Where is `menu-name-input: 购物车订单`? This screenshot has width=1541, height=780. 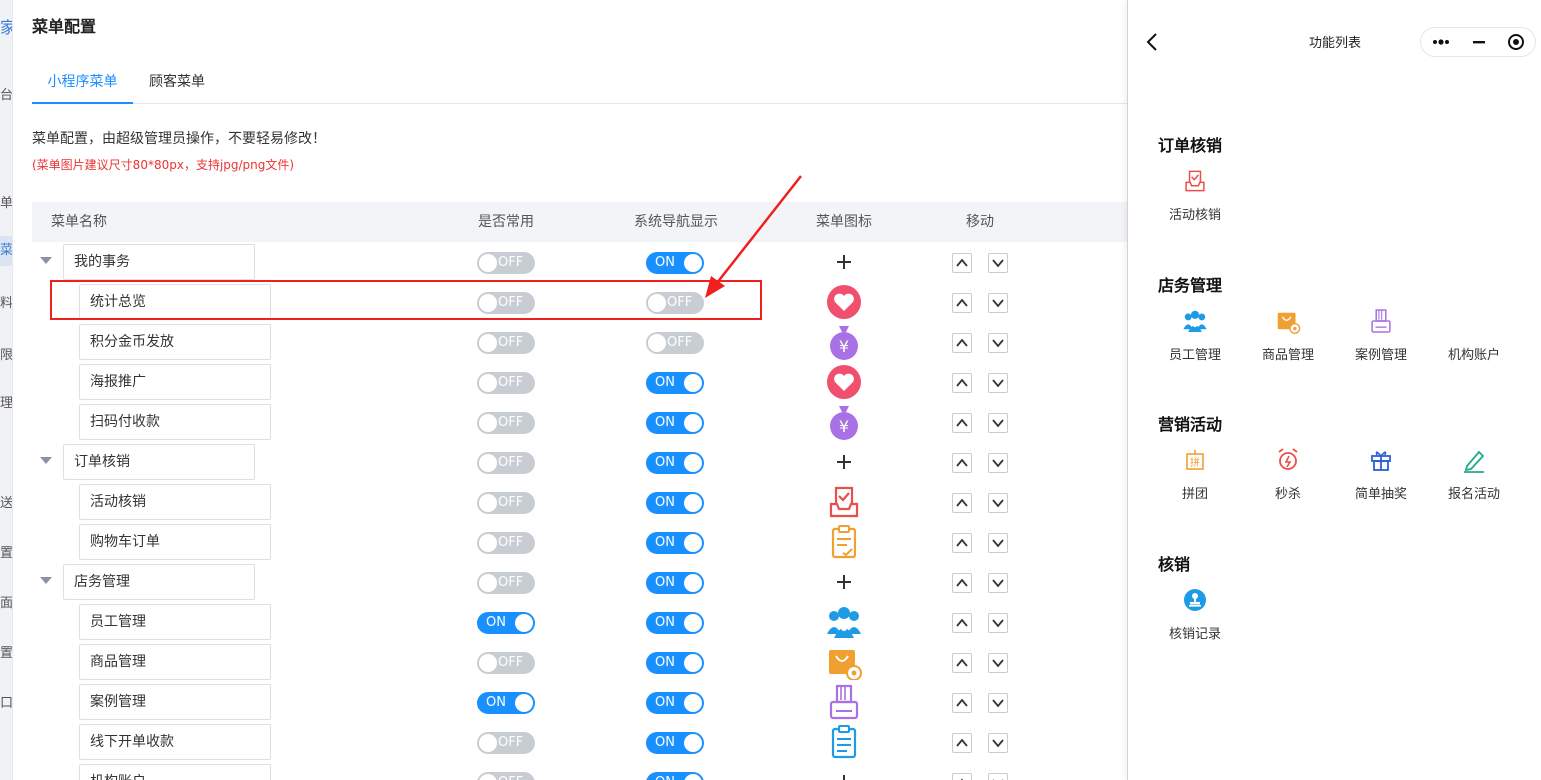 menu-name-input: 购物车订单 is located at coordinates (175, 542).